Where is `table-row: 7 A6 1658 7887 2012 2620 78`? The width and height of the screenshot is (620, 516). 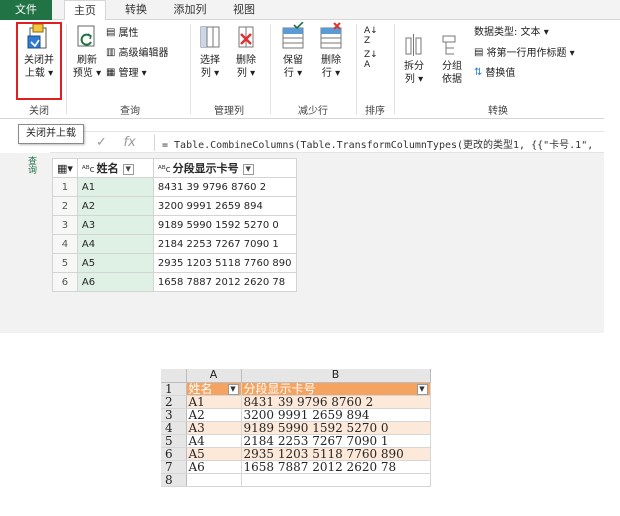 table-row: 7 A6 1658 7887 2012 2620 78 is located at coordinates (296, 467).